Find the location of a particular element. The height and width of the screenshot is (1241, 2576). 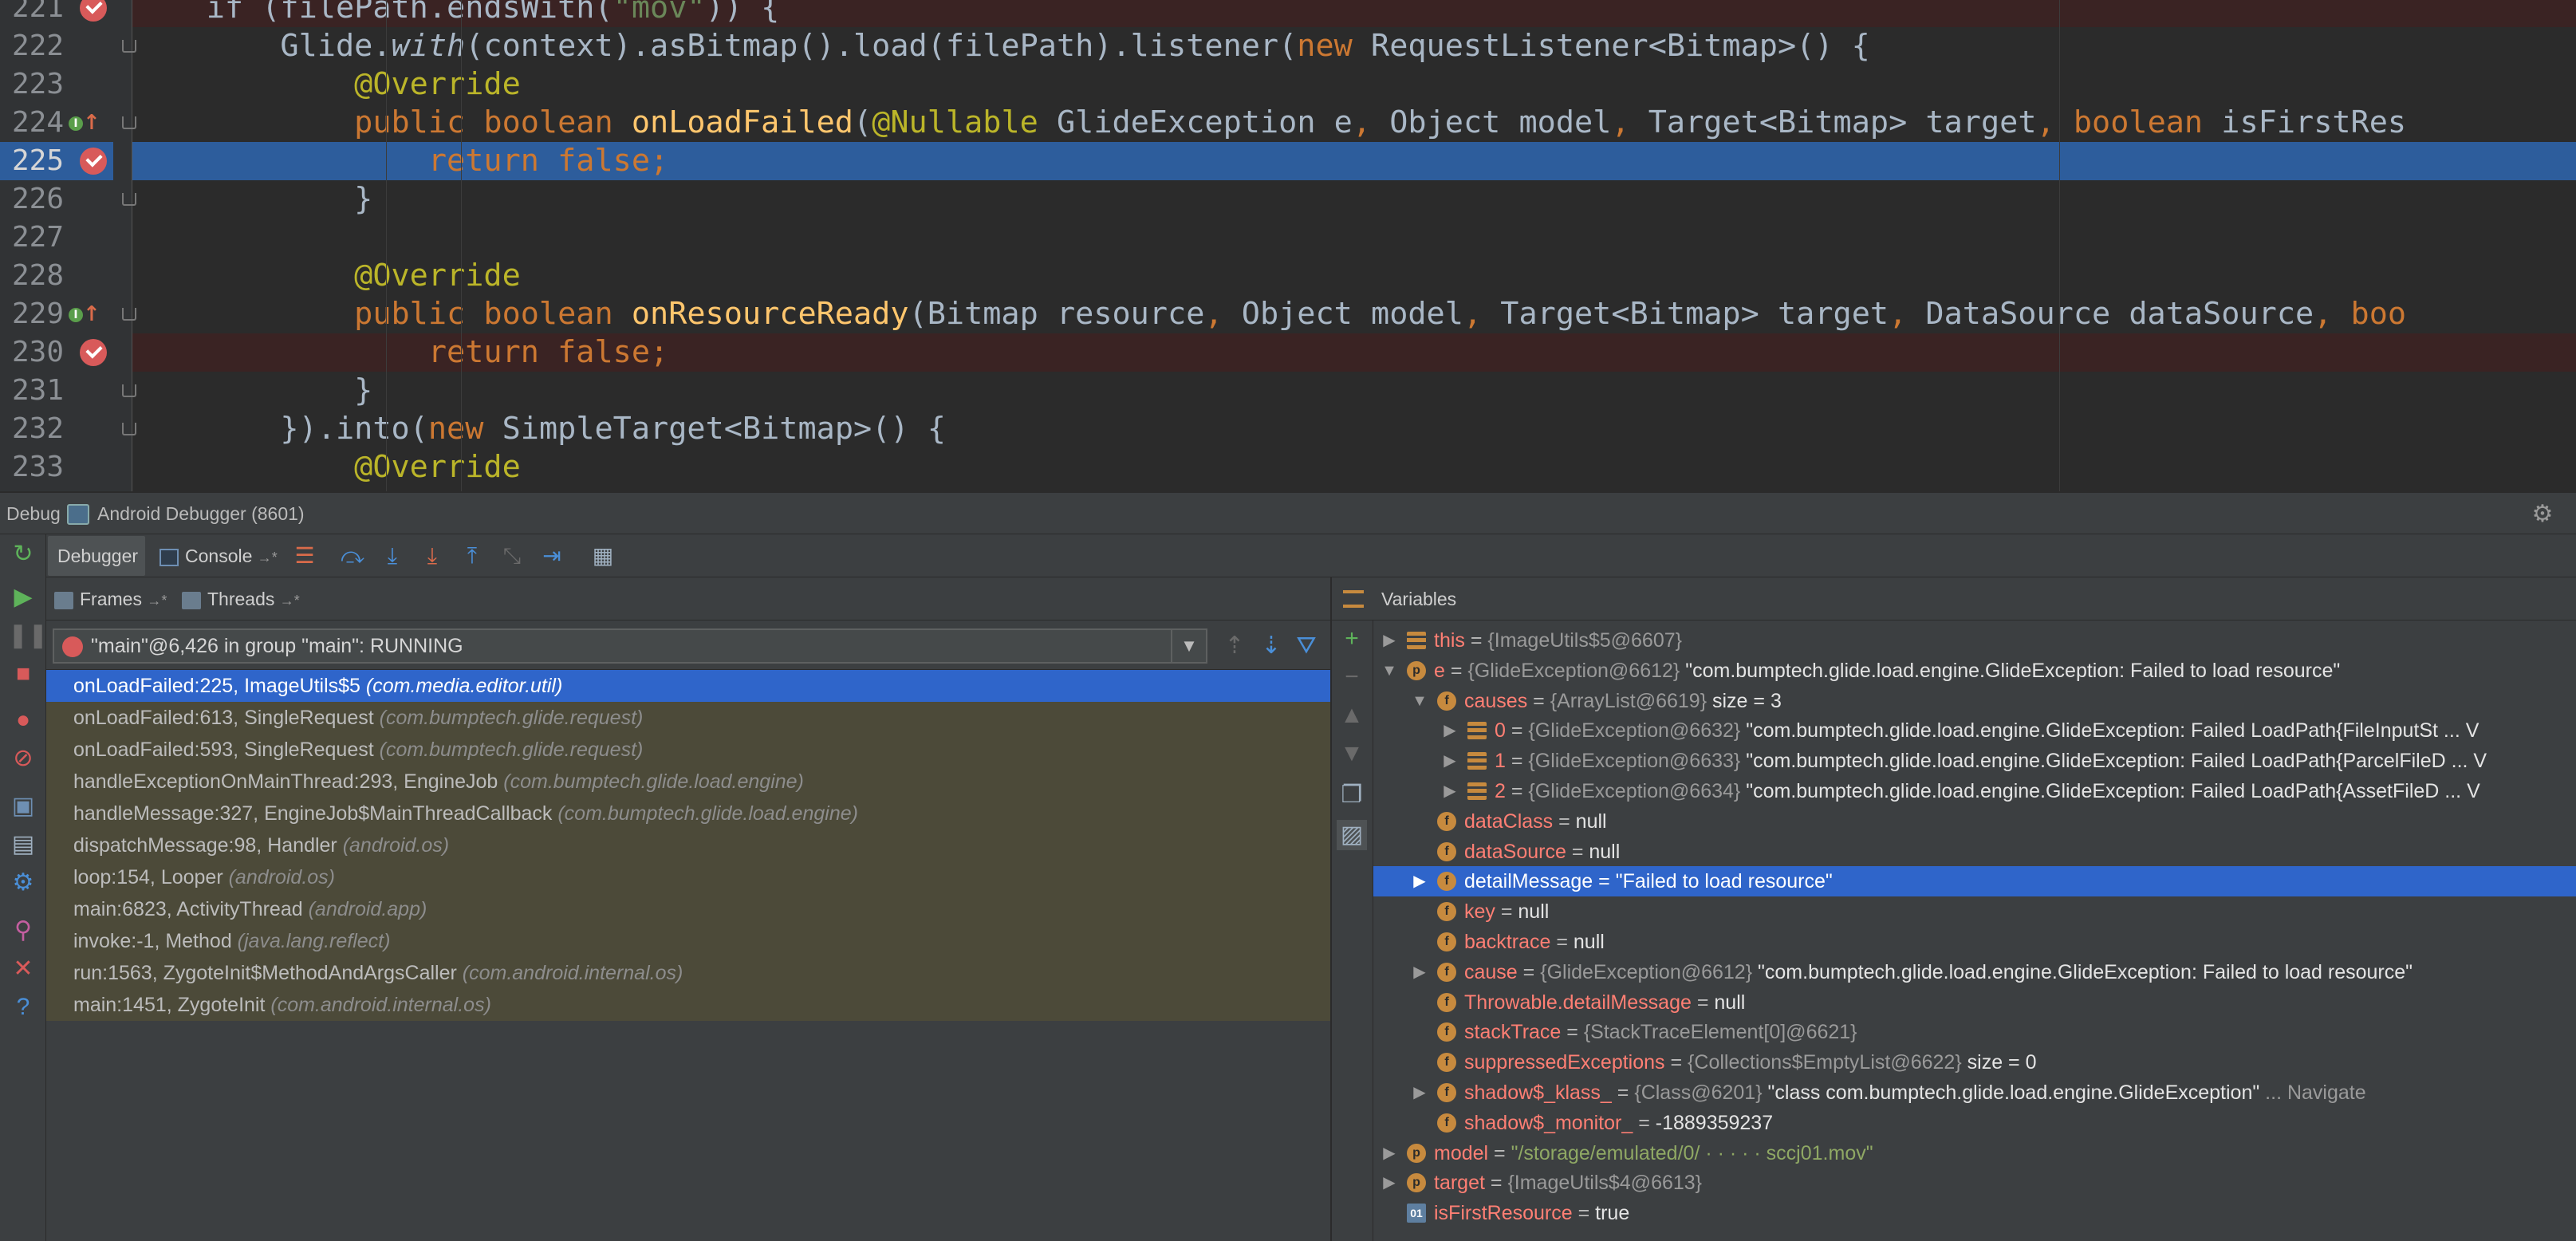

step-over-icon: ⤼ is located at coordinates (352, 555).